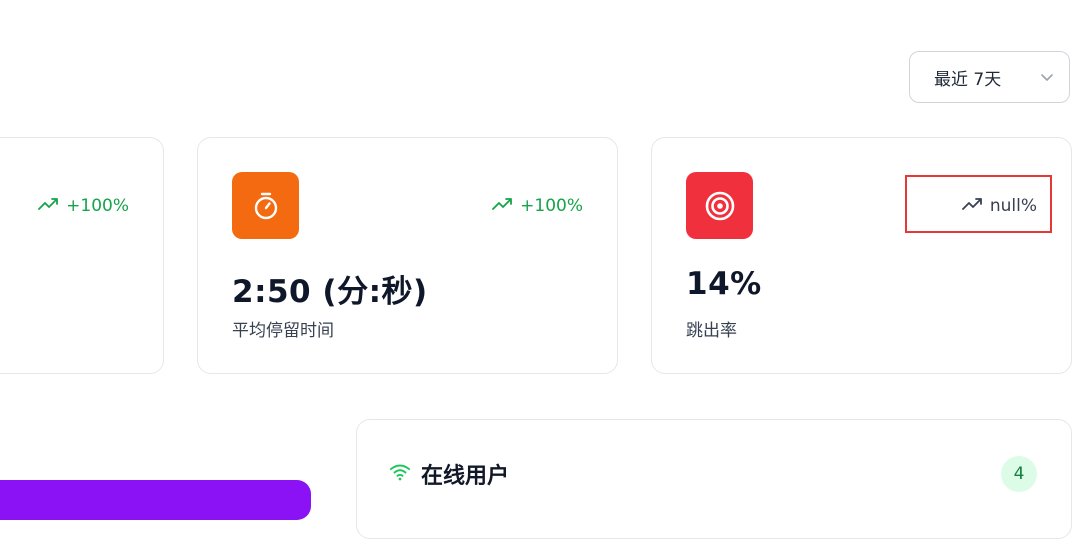  I want to click on online-count-badge: 4, so click(1019, 474).